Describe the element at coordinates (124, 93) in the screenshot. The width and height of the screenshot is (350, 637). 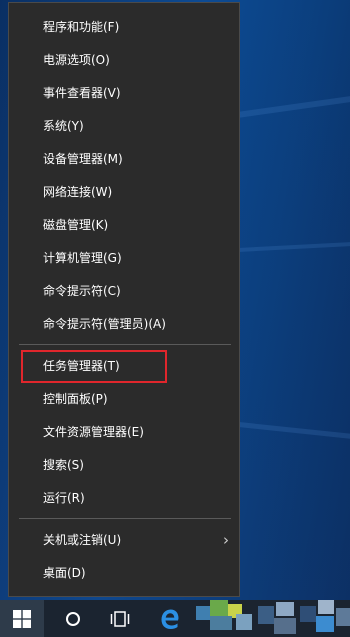
I see `menu-item-event-viewer: 事件查看器(V)` at that location.